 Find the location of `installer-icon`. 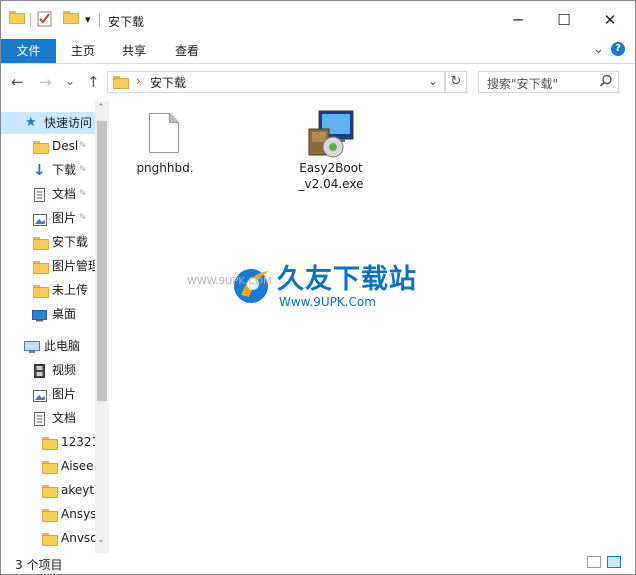

installer-icon is located at coordinates (331, 136).